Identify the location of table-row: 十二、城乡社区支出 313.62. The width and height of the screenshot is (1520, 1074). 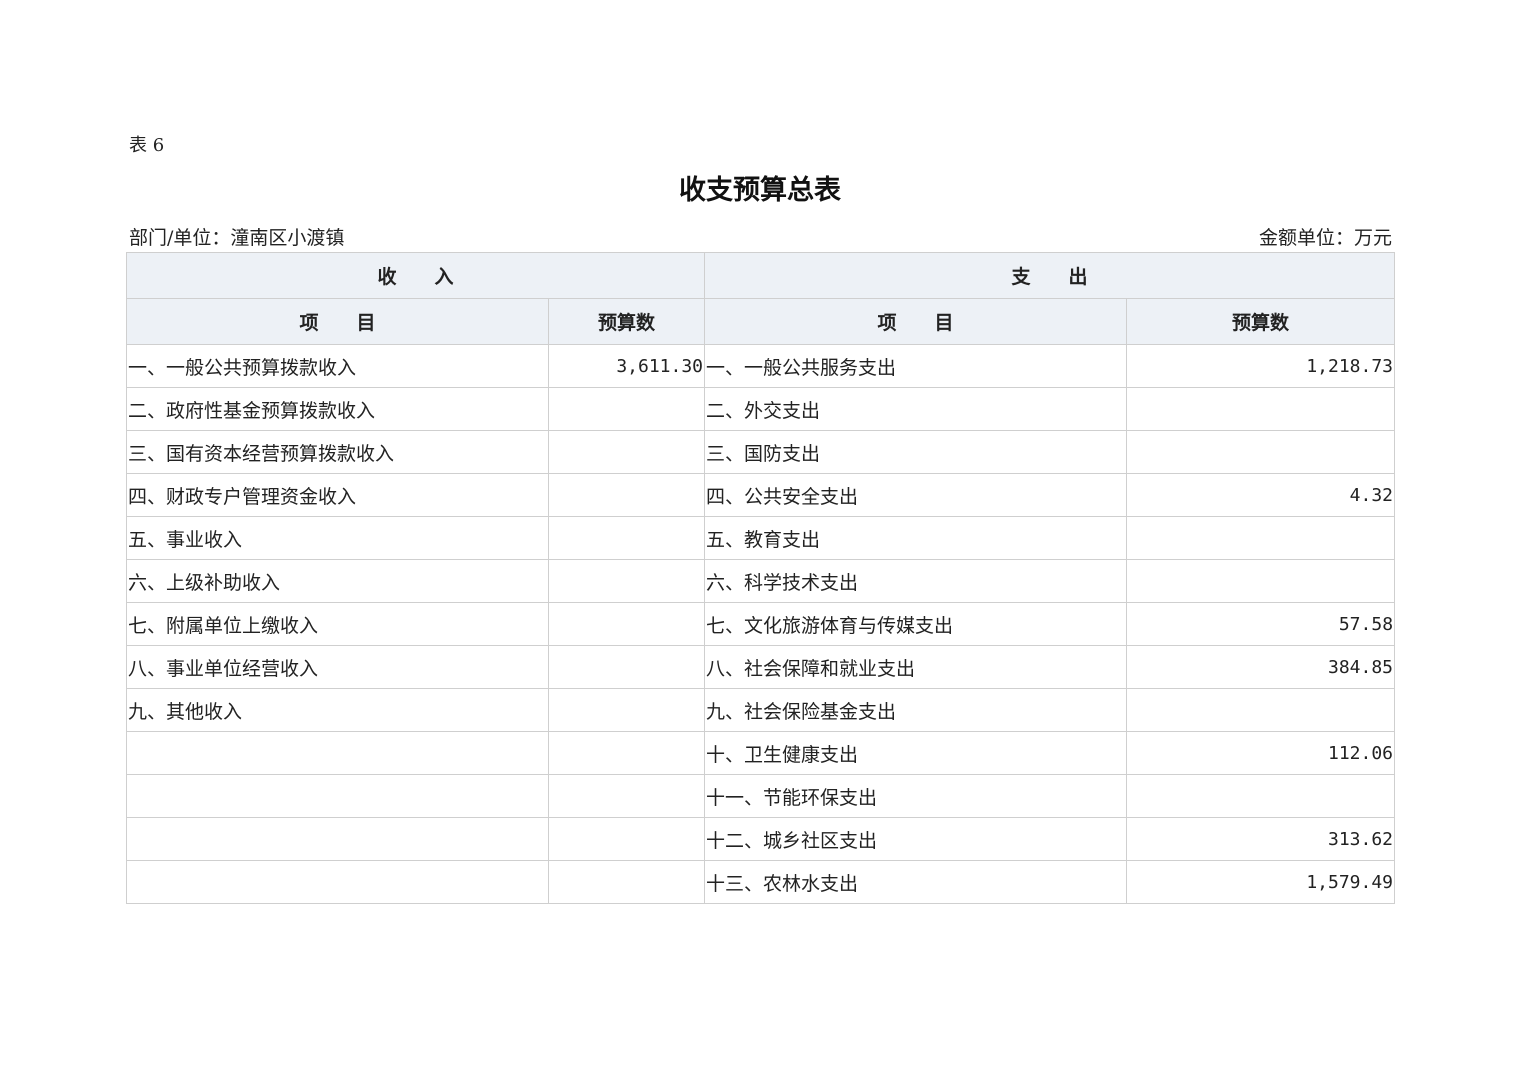
(761, 839).